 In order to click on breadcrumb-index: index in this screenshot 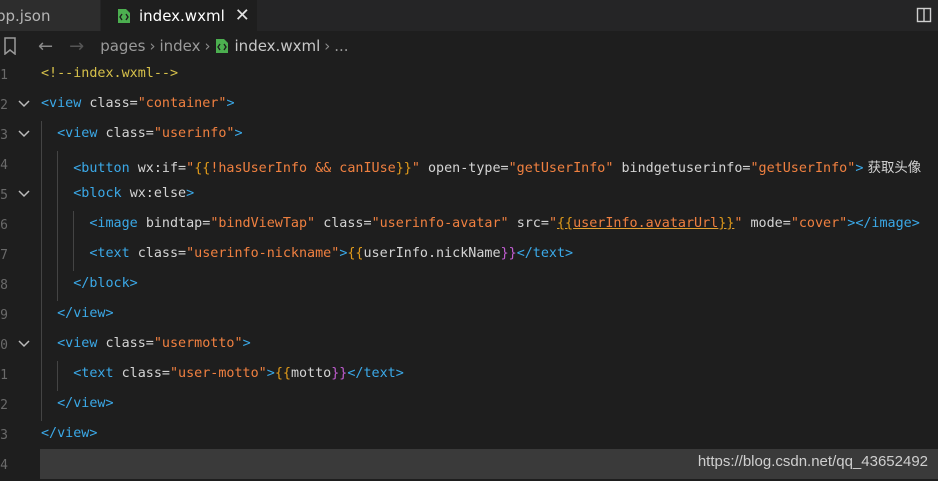, I will do `click(179, 46)`.